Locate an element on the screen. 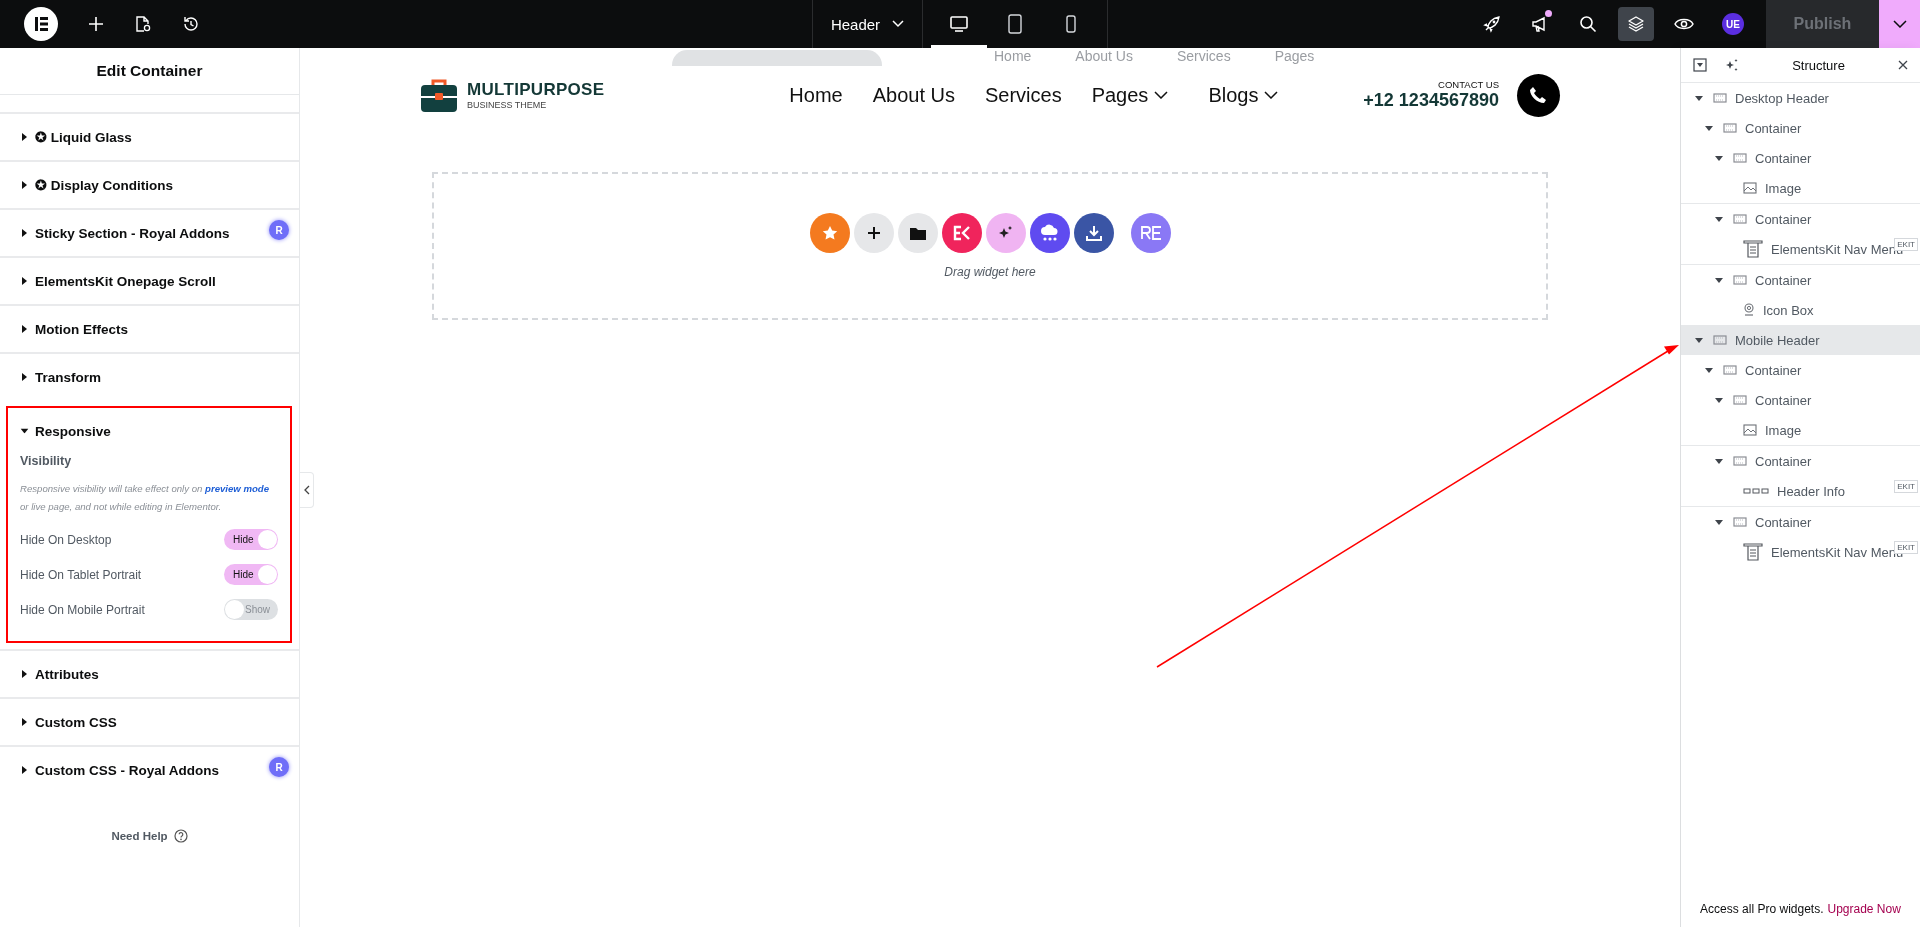  collapse-handle is located at coordinates (307, 490).